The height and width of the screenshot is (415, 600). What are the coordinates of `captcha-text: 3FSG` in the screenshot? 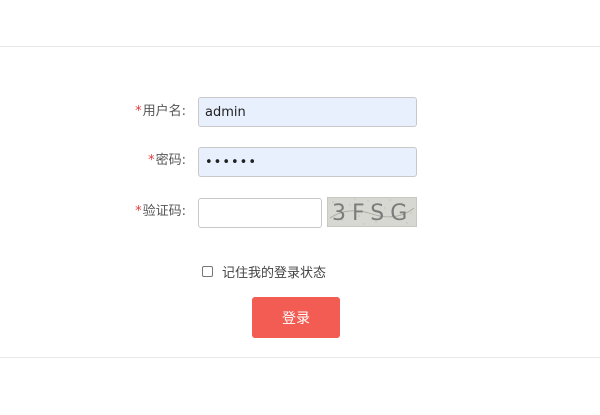 It's located at (372, 213).